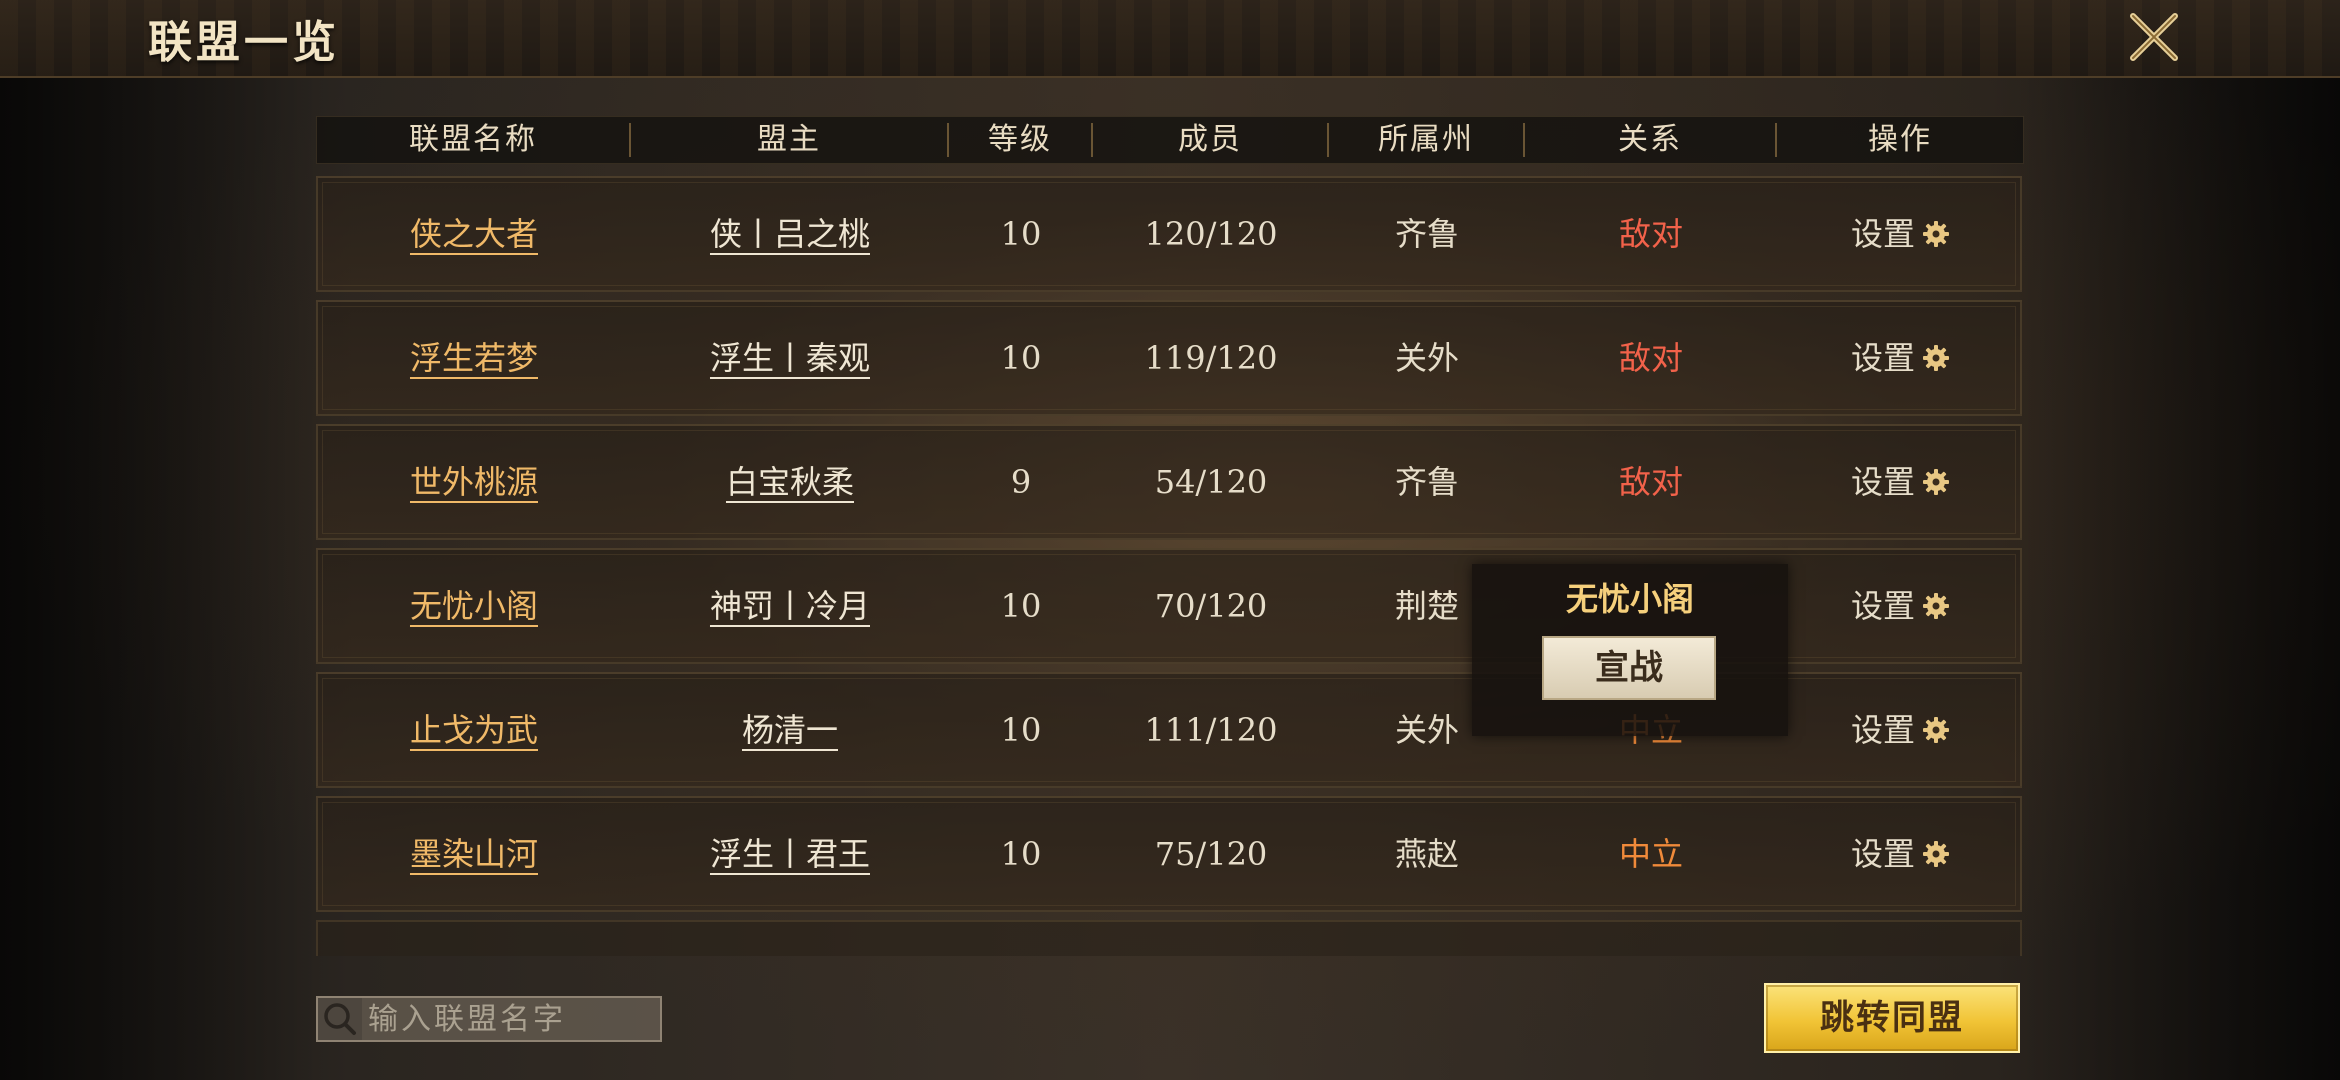 This screenshot has width=2340, height=1080. What do you see at coordinates (513, 1019) in the screenshot?
I see `search-input` at bounding box center [513, 1019].